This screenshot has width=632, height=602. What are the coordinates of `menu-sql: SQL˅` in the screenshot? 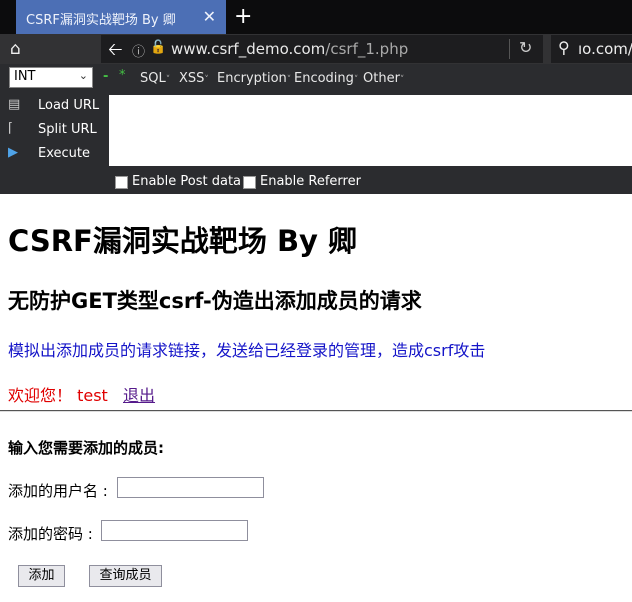 It's located at (155, 78).